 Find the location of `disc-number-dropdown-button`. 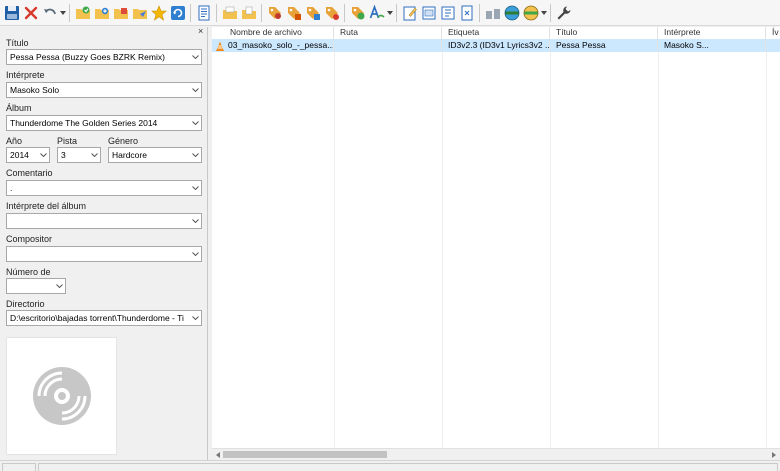

disc-number-dropdown-button is located at coordinates (59, 286).